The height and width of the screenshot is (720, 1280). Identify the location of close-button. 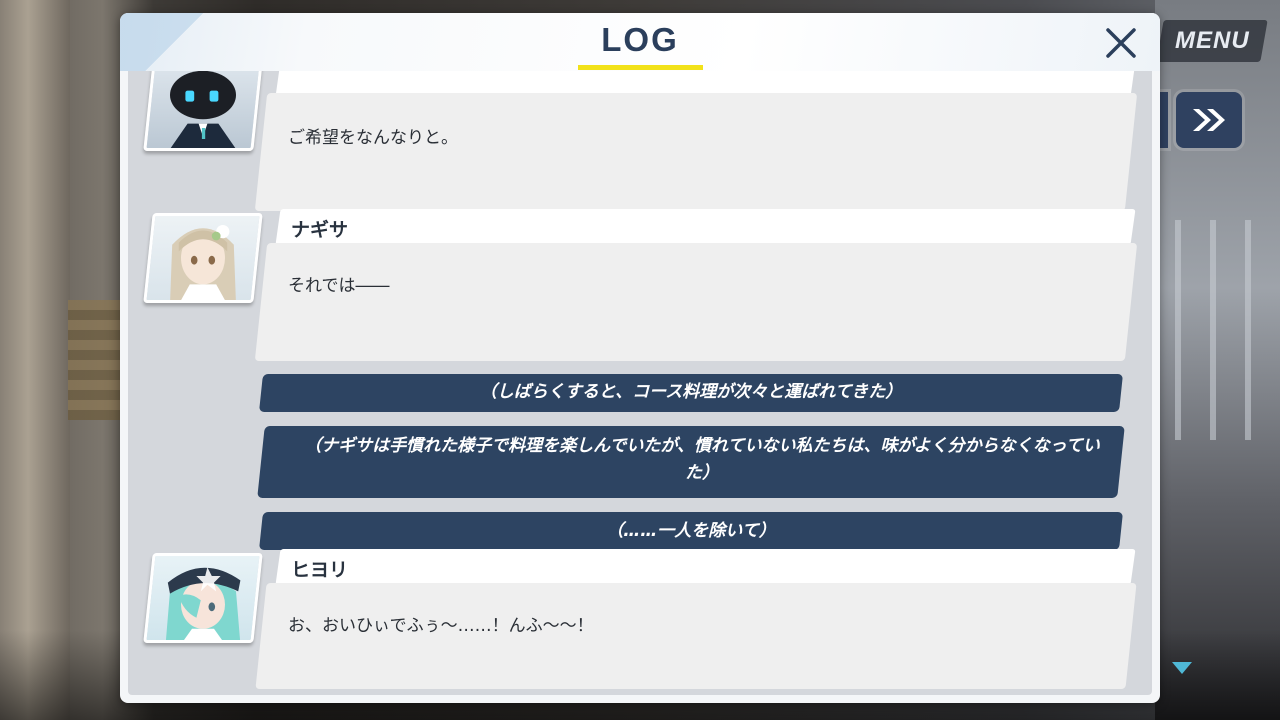
(1121, 43).